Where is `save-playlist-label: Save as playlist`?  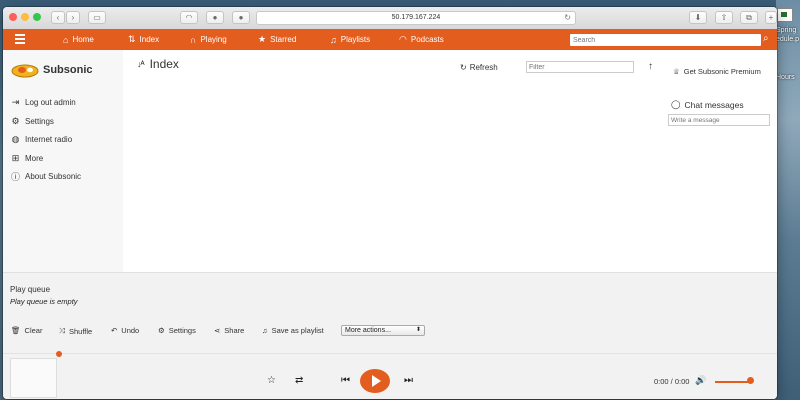 save-playlist-label: Save as playlist is located at coordinates (297, 330).